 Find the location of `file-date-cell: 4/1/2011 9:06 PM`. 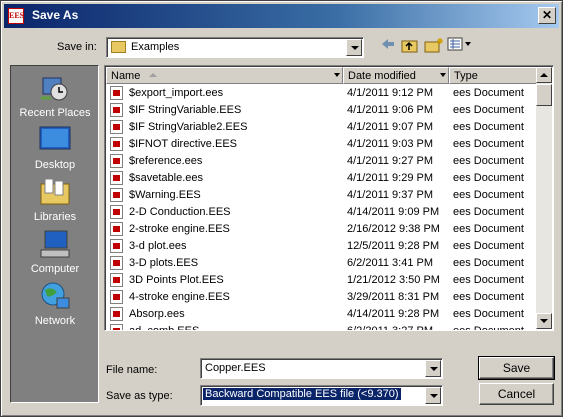

file-date-cell: 4/1/2011 9:06 PM is located at coordinates (390, 110).